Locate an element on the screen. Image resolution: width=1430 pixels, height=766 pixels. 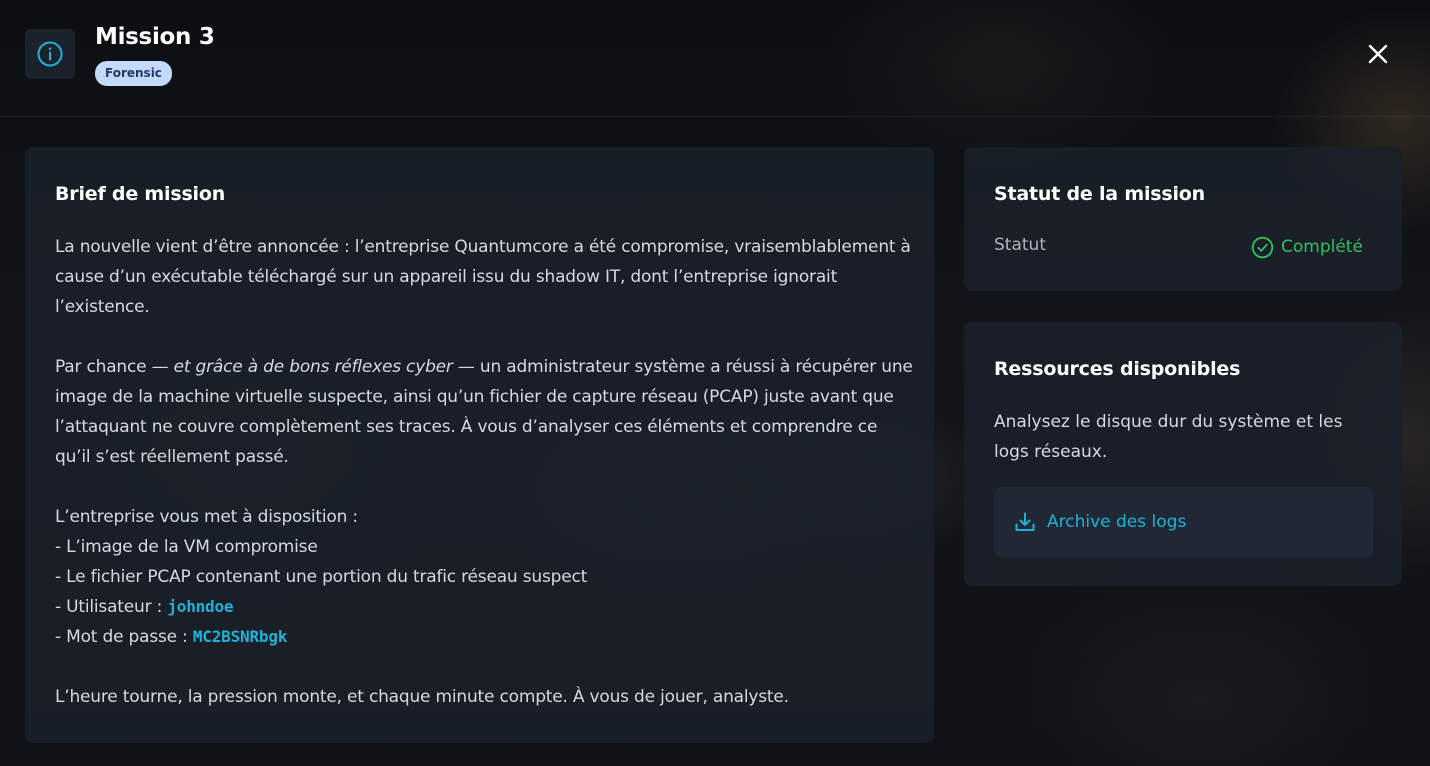
close-button is located at coordinates (1378, 54).